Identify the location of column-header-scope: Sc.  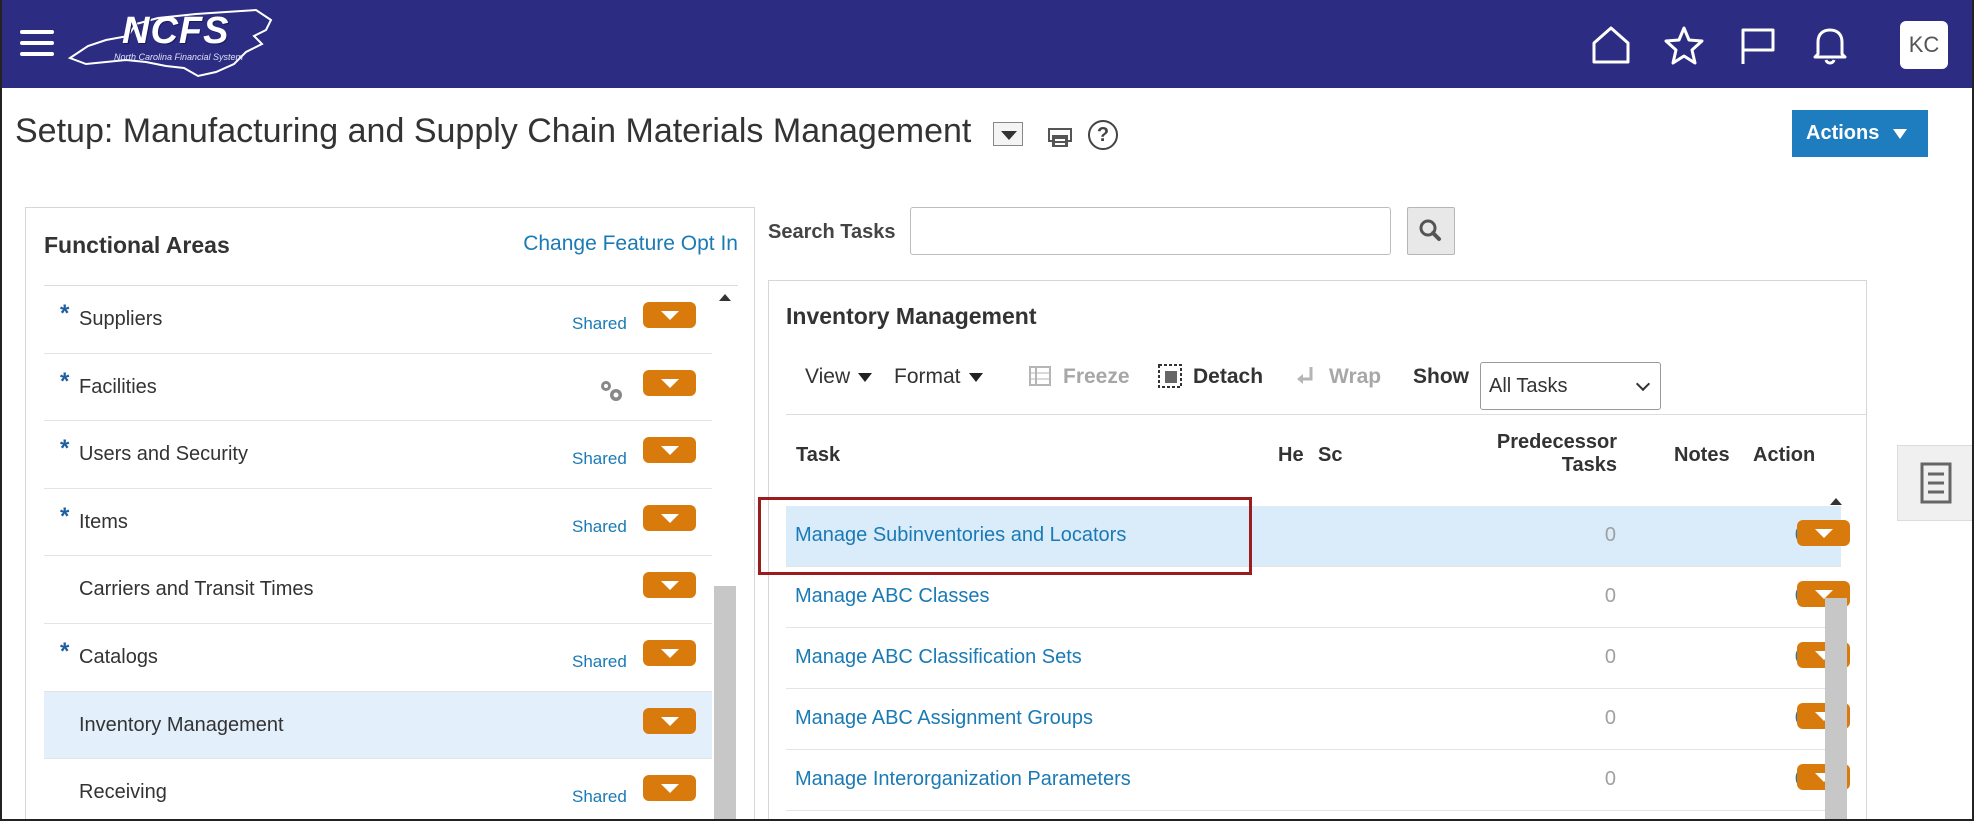
(1333, 455).